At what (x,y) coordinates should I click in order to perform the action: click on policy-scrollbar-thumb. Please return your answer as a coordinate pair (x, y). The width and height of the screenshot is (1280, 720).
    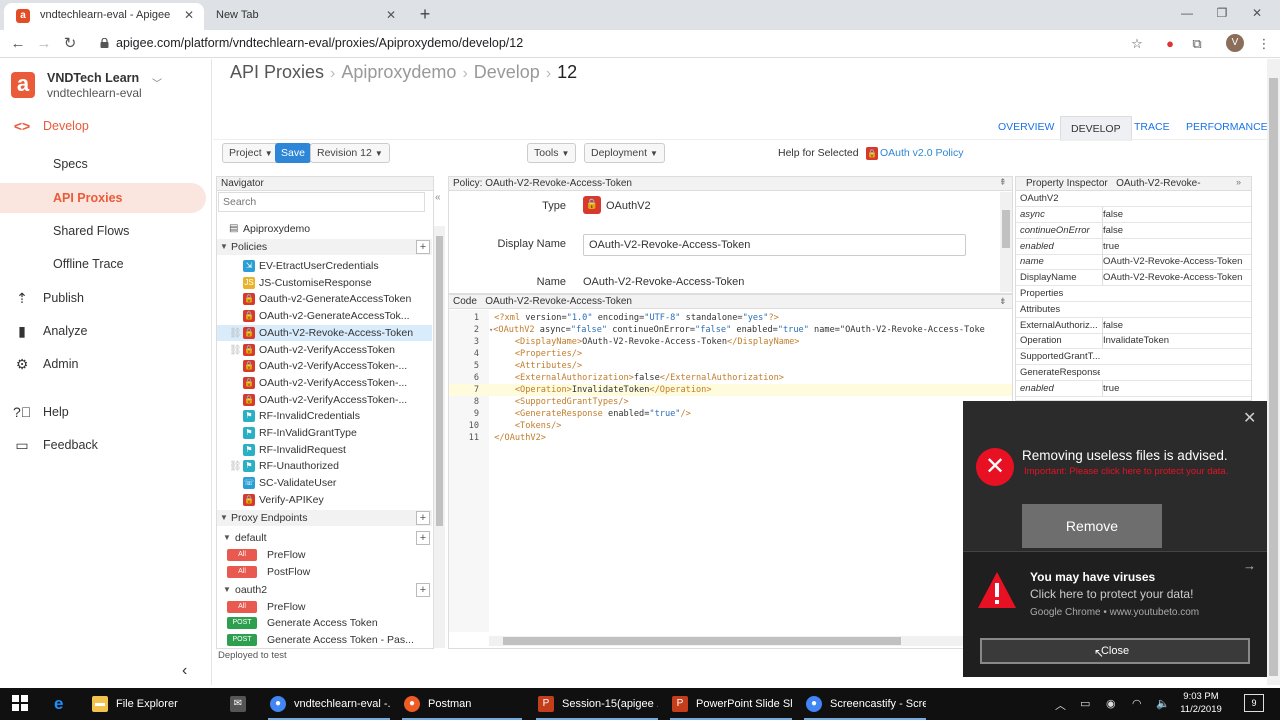
    Looking at the image, I should click on (1006, 229).